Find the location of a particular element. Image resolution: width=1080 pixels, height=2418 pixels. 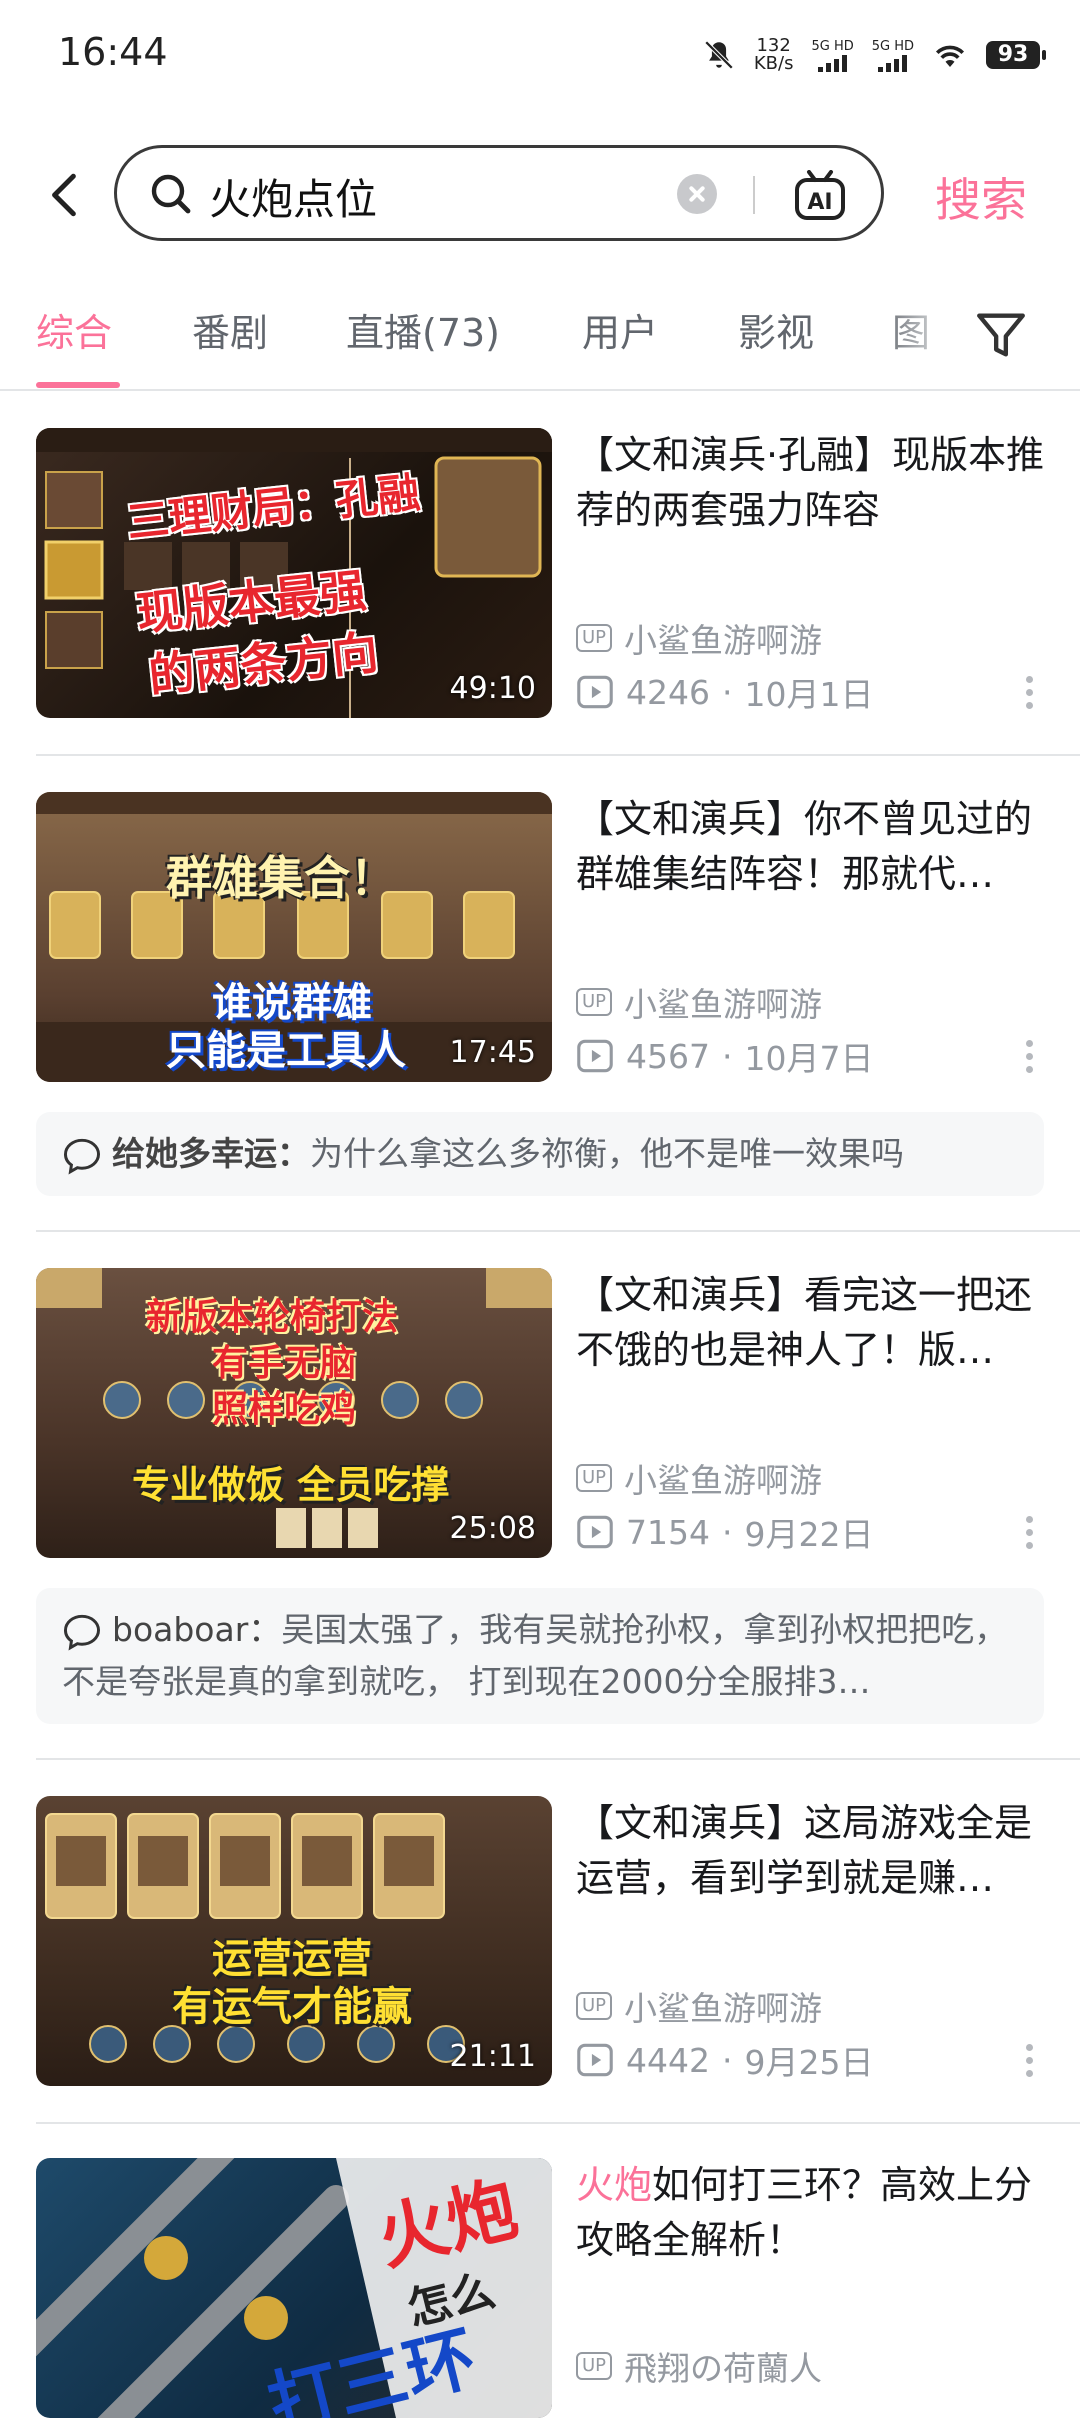

video-meta: 4246 · 10月1日 is located at coordinates (724, 692).